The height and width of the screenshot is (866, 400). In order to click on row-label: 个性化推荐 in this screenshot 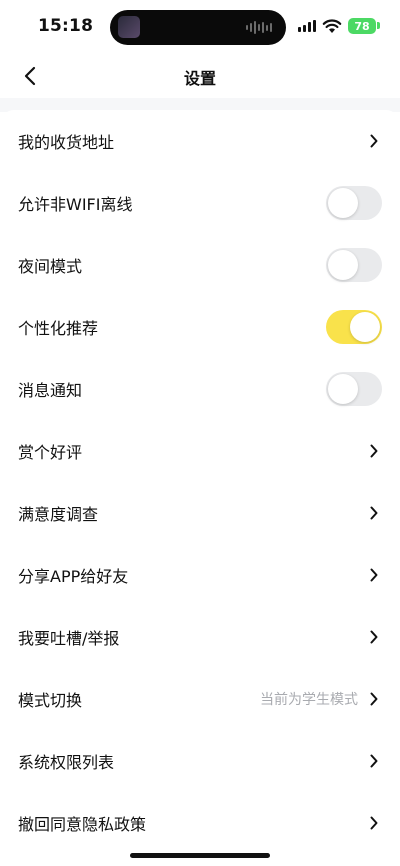, I will do `click(58, 328)`.